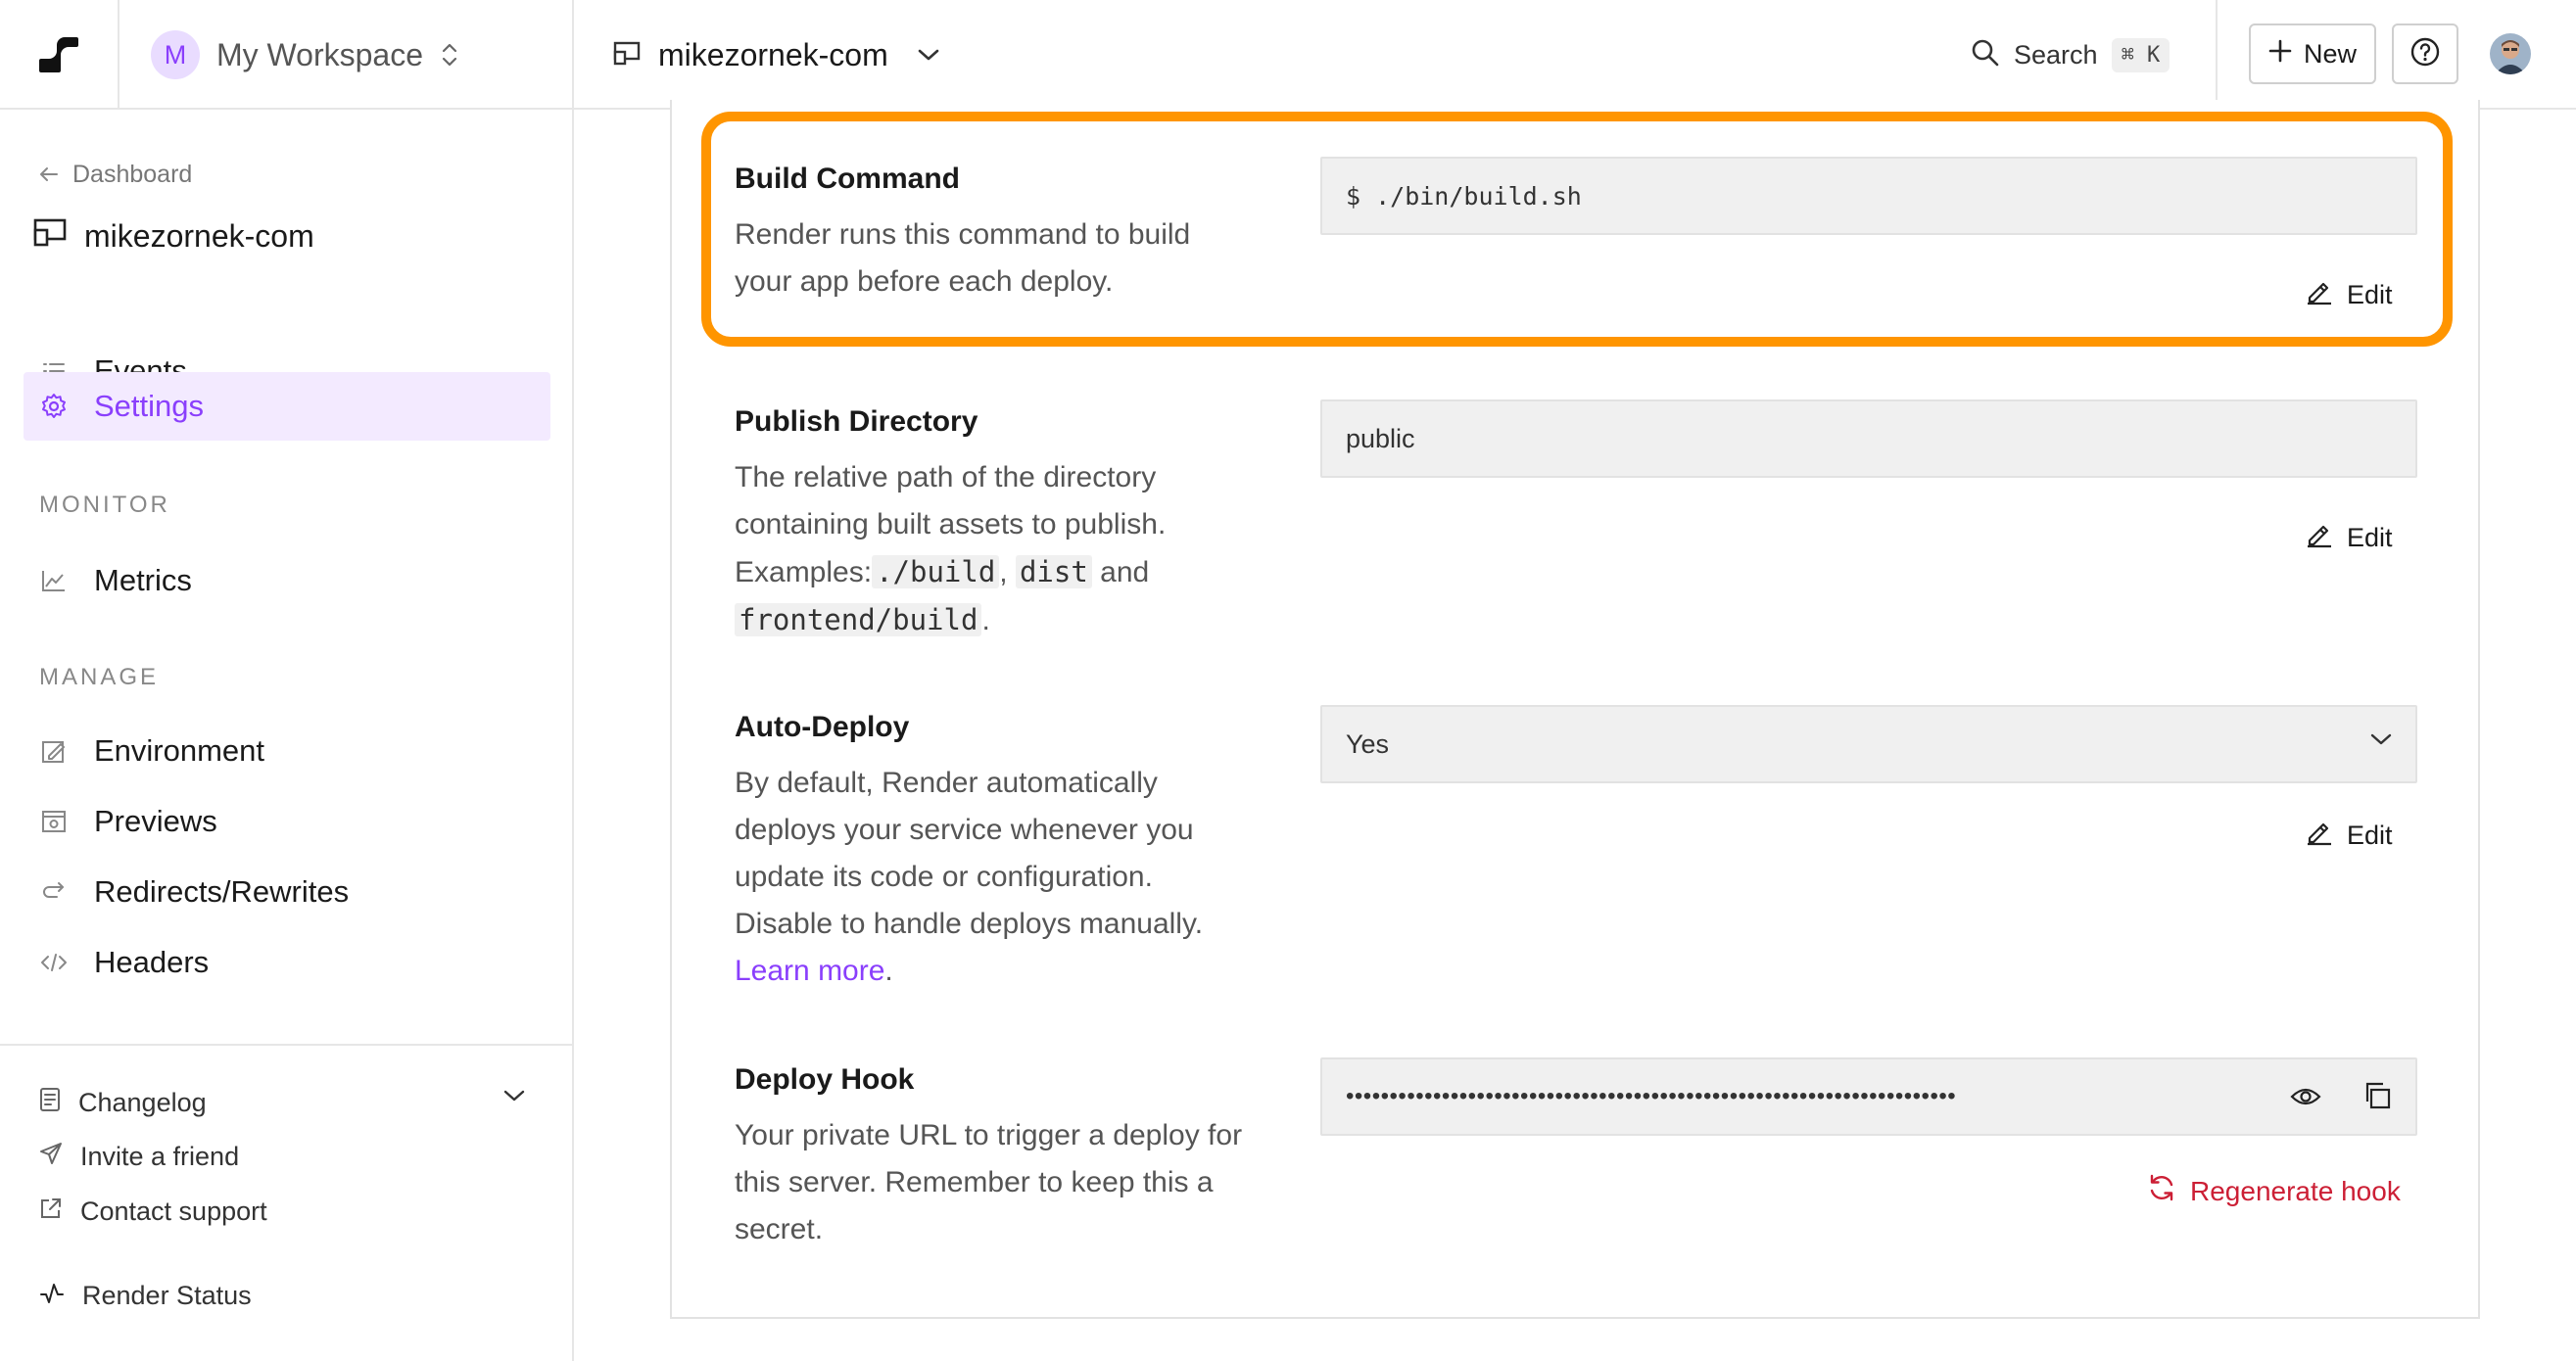 This screenshot has height=1361, width=2576. What do you see at coordinates (1054, 571) in the screenshot?
I see `example-dist: dist` at bounding box center [1054, 571].